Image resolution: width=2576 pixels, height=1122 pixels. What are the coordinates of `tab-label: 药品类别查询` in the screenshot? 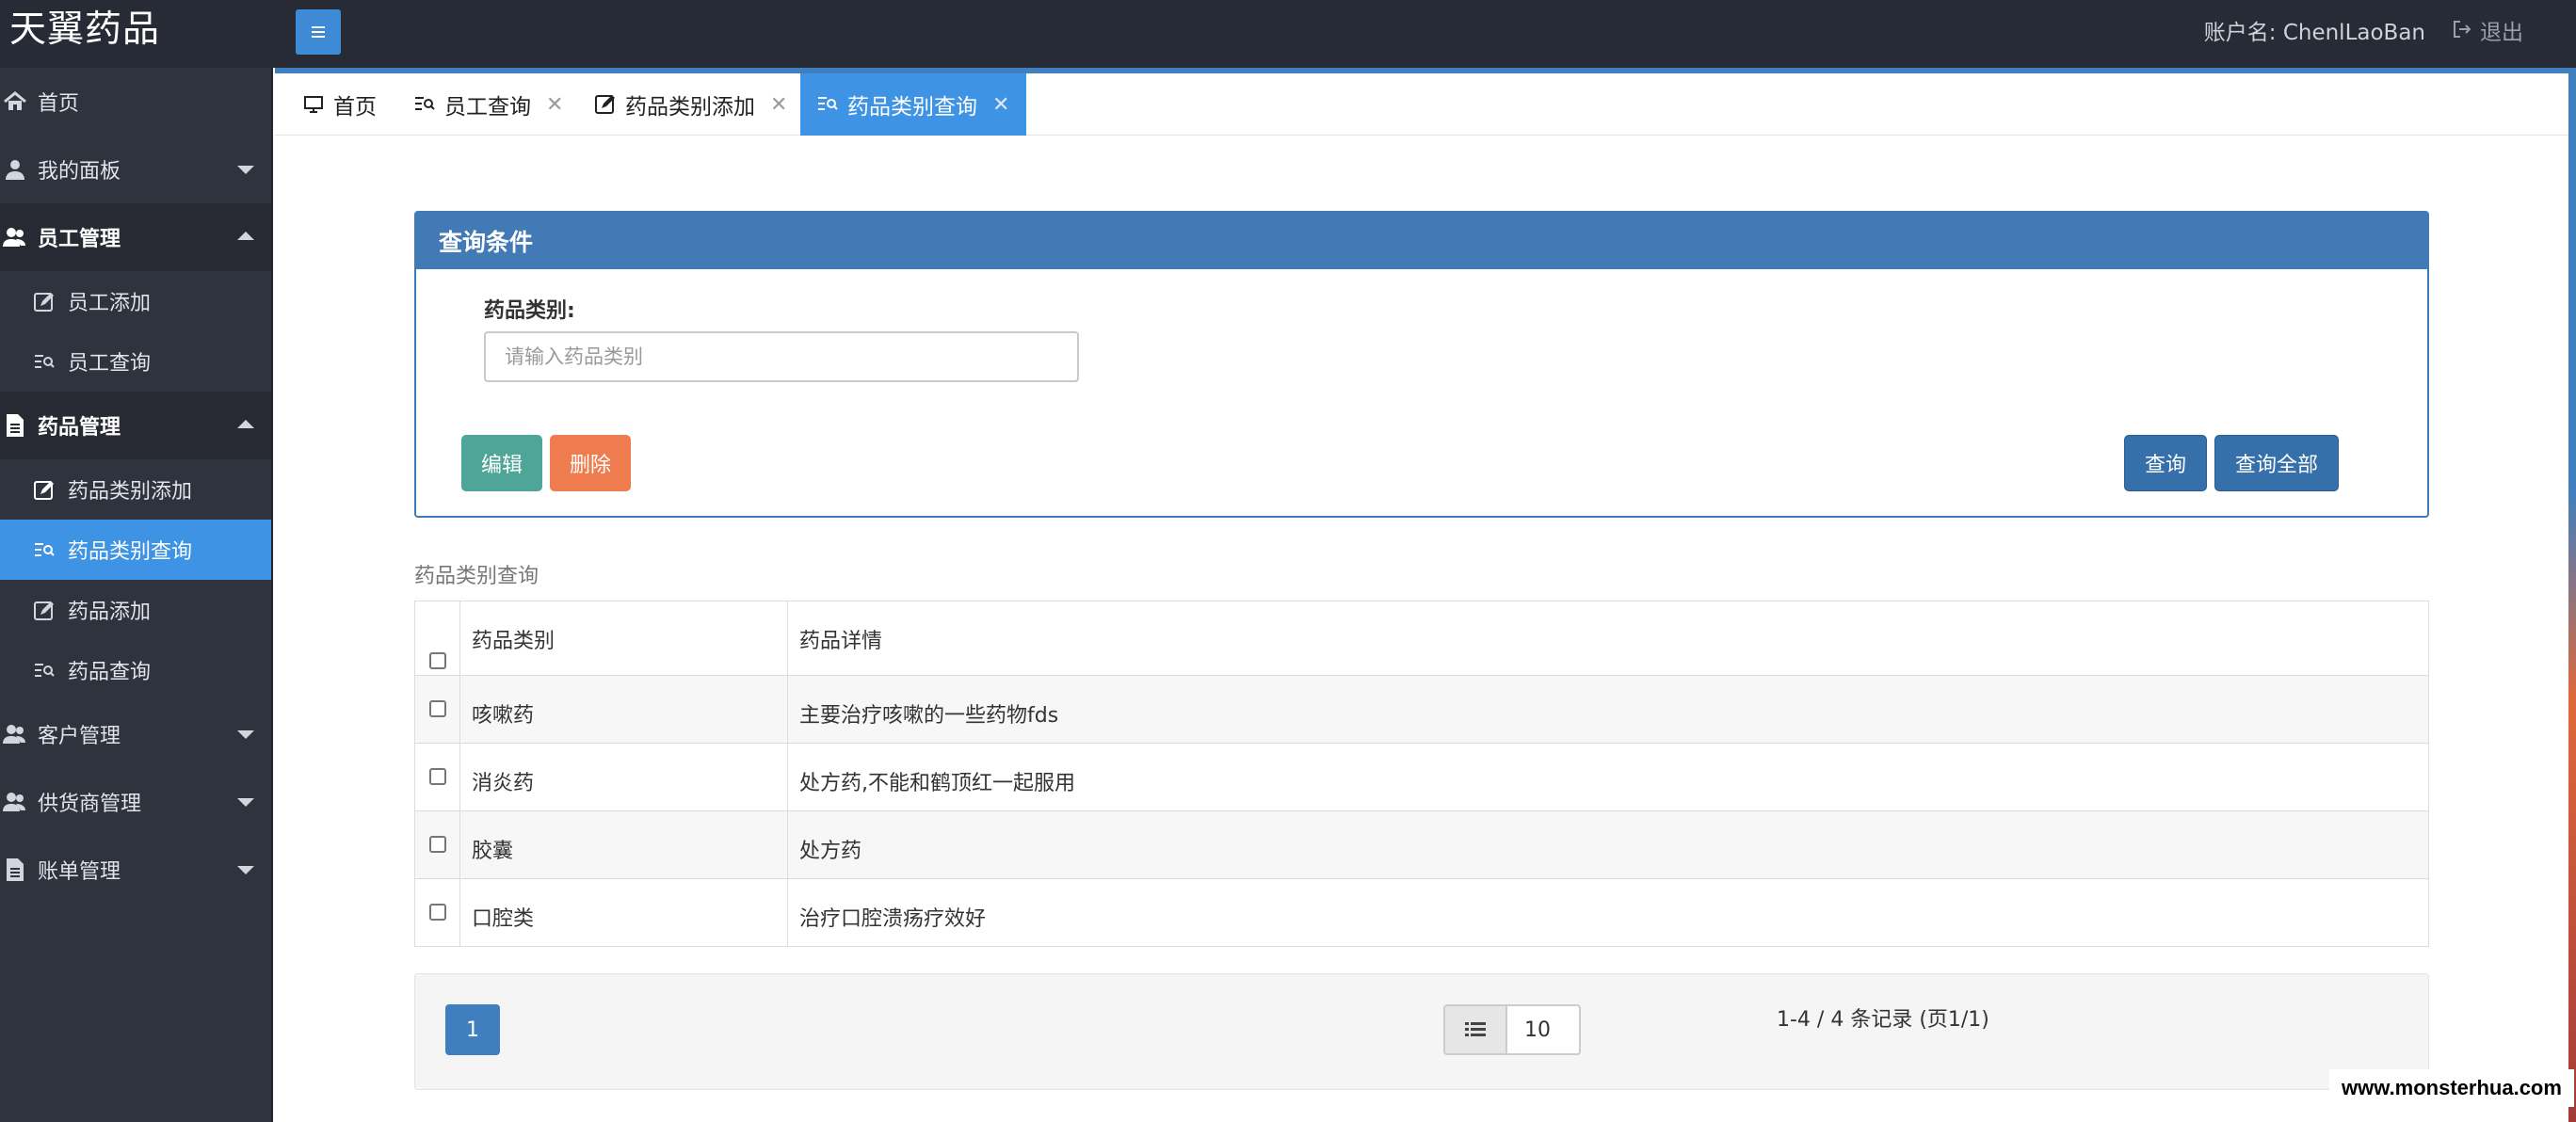 It's located at (912, 108).